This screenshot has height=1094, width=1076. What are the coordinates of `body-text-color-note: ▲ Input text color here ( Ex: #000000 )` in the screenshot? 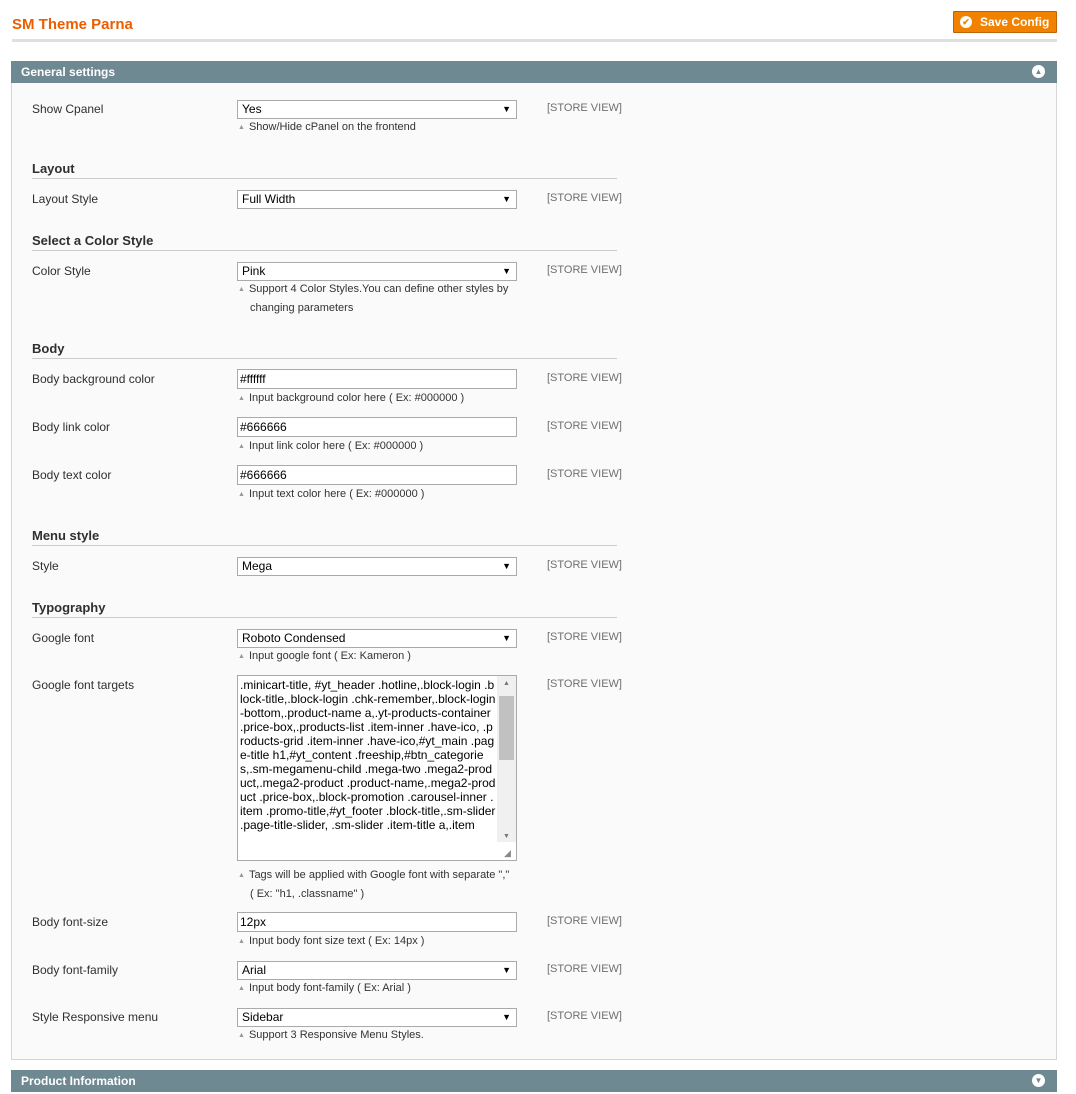 It's located at (383, 494).